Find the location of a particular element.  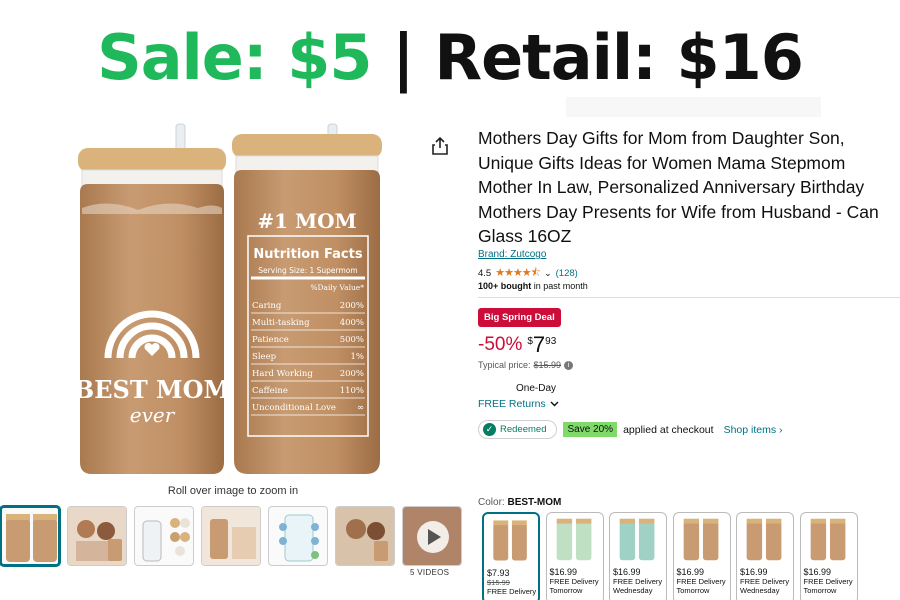

redeemed-label: Redeemed is located at coordinates (523, 429).